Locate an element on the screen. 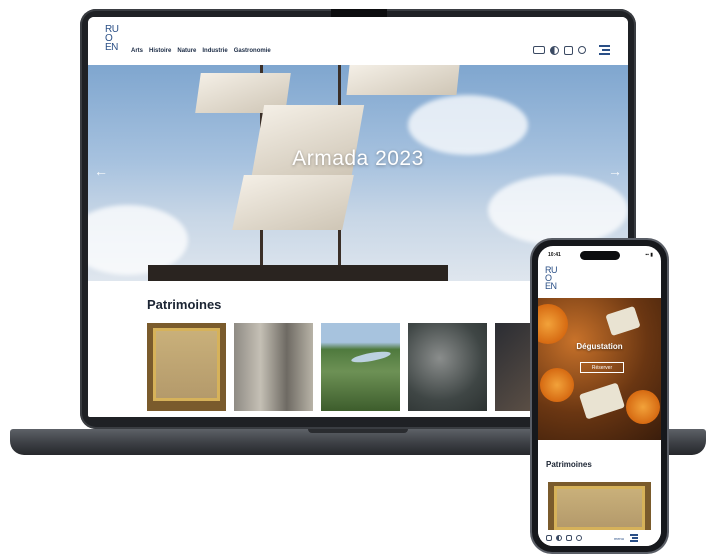 The height and width of the screenshot is (557, 710). gallery-thumb-architecture is located at coordinates (273, 367).